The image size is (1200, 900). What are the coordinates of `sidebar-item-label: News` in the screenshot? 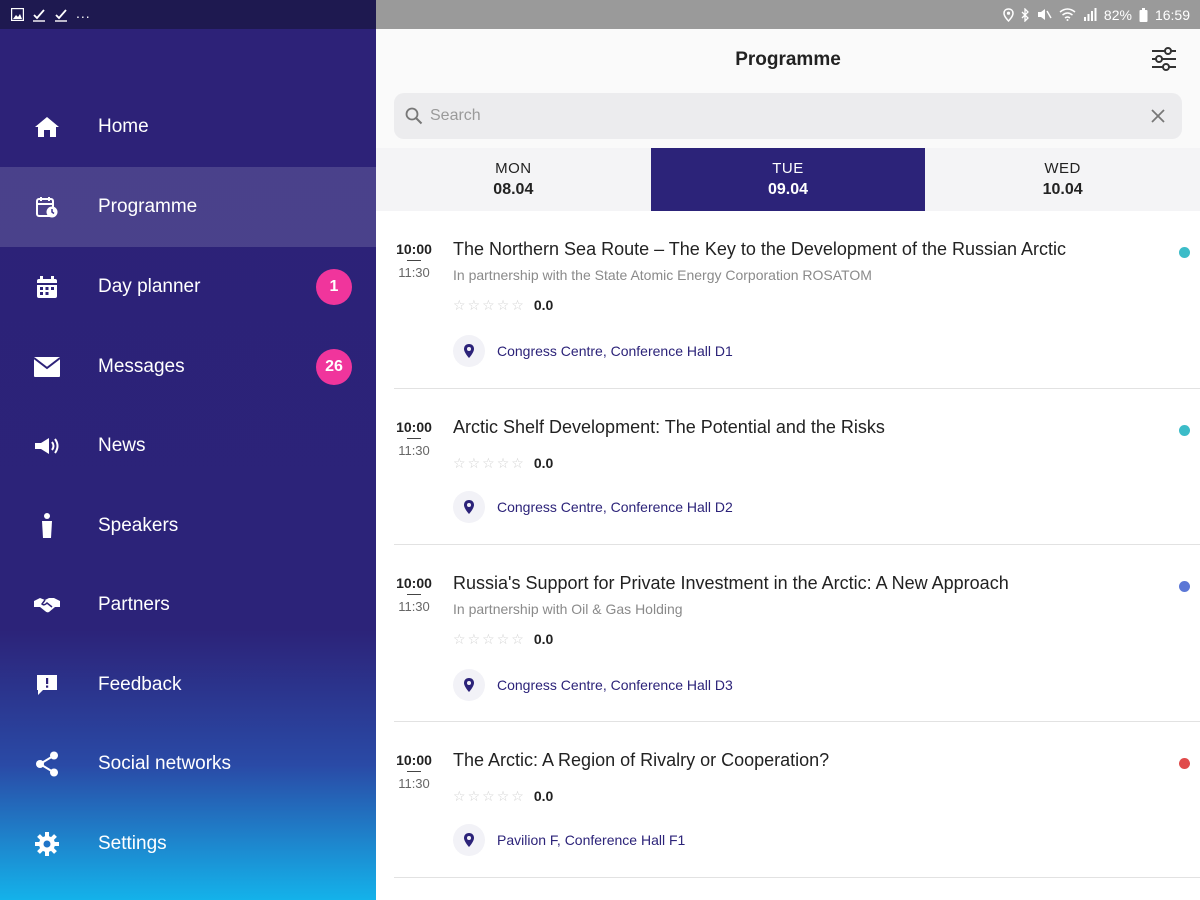 It's located at (122, 445).